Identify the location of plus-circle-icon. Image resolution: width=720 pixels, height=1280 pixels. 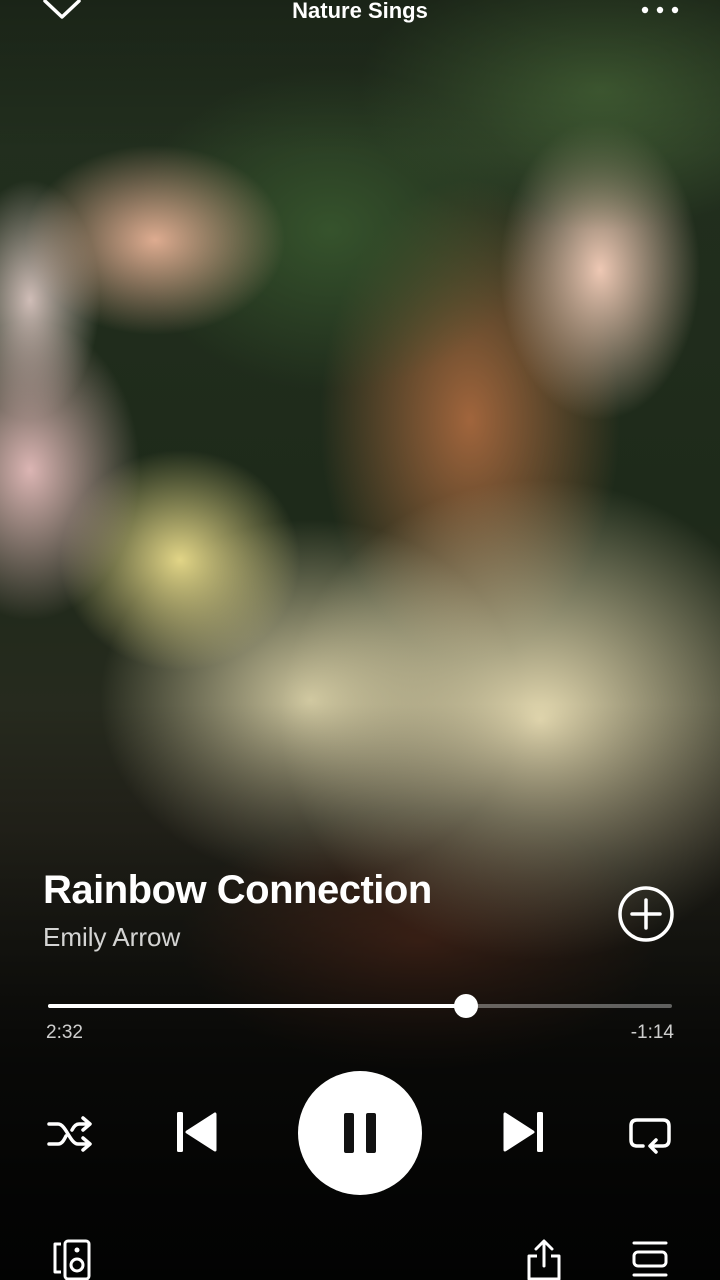
(646, 914).